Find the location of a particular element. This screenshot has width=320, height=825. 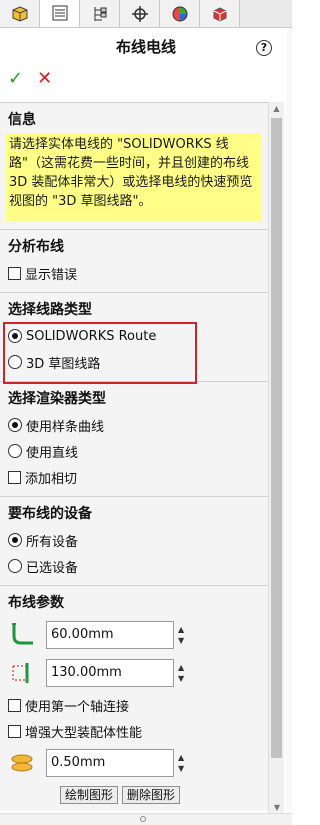

route-option-solidworks: SOLIDWORKS Route is located at coordinates (134, 336).